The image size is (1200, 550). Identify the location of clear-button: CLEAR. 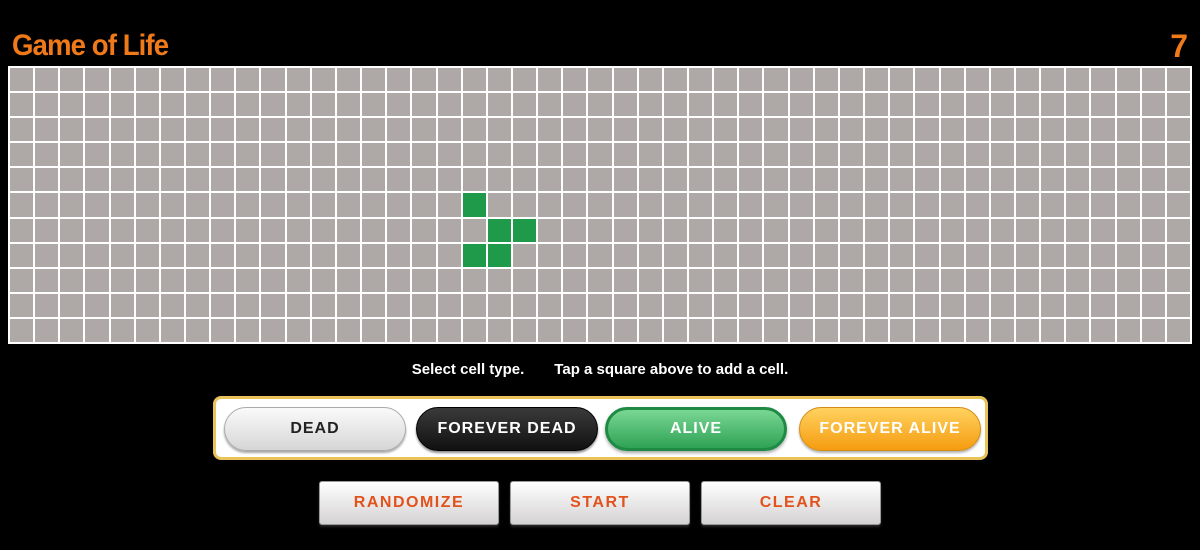
(791, 503).